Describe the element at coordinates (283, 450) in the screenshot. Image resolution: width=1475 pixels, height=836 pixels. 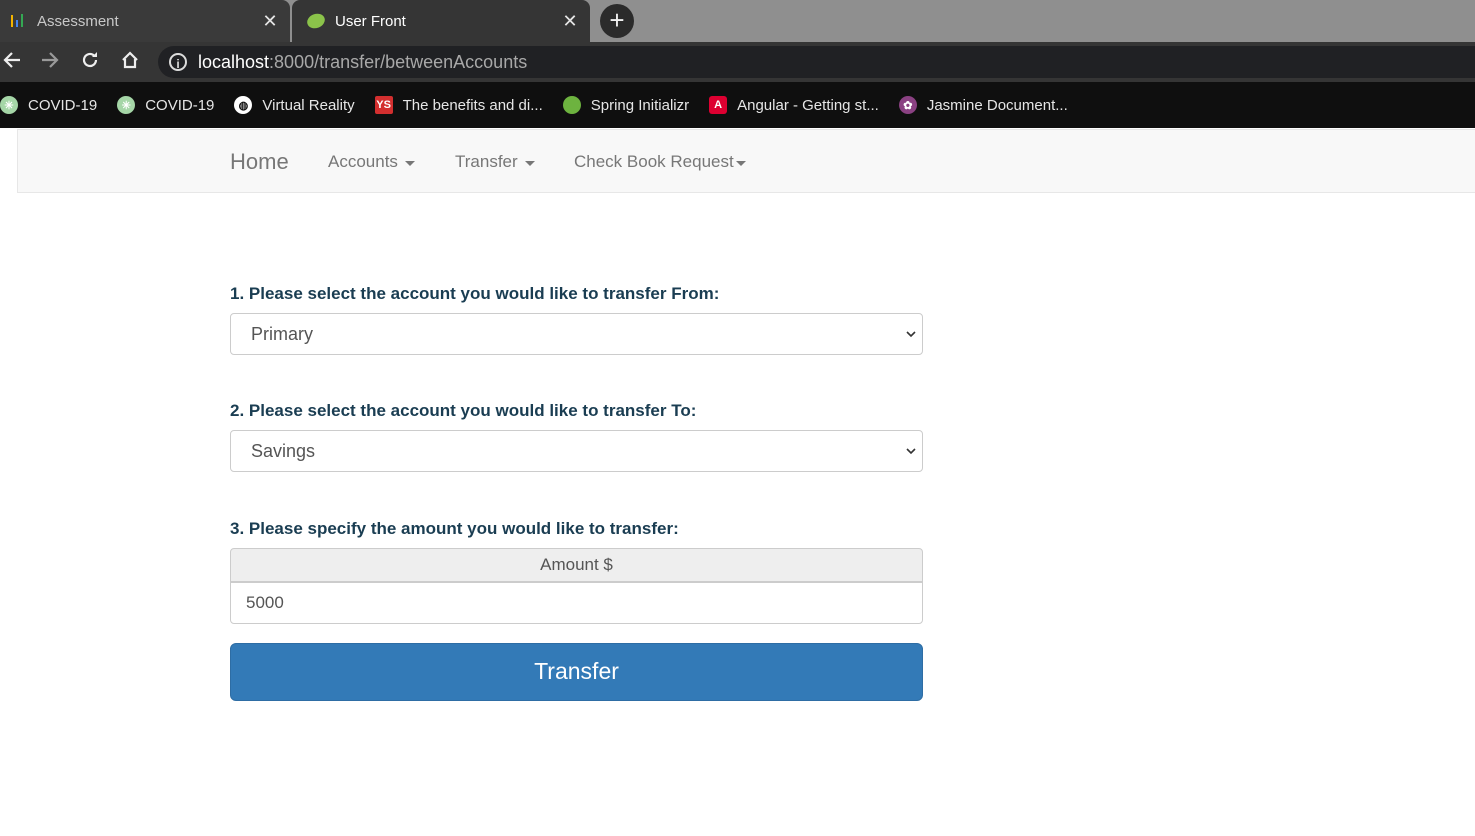
I see `to-account-value: Savings` at that location.